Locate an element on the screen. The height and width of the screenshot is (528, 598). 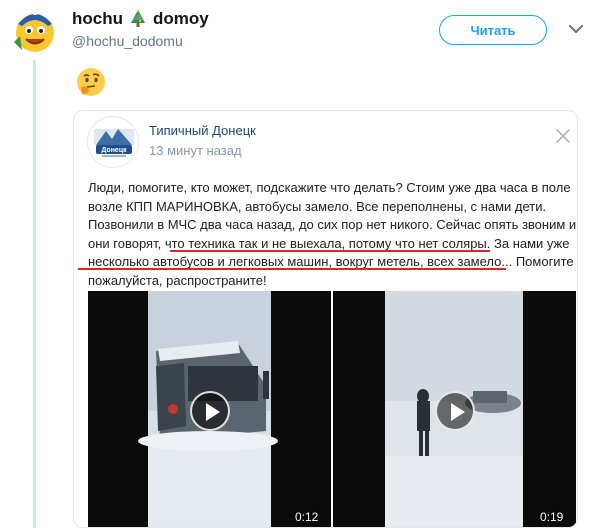
chevron-down-icon is located at coordinates (576, 29).